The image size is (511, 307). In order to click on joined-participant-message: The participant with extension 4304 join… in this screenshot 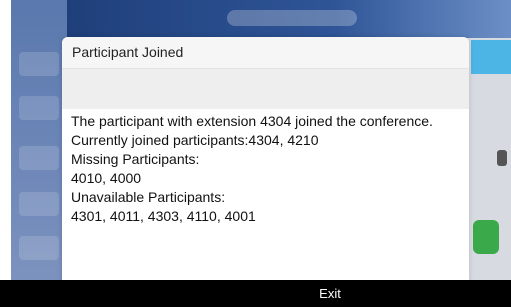, I will do `click(252, 121)`.